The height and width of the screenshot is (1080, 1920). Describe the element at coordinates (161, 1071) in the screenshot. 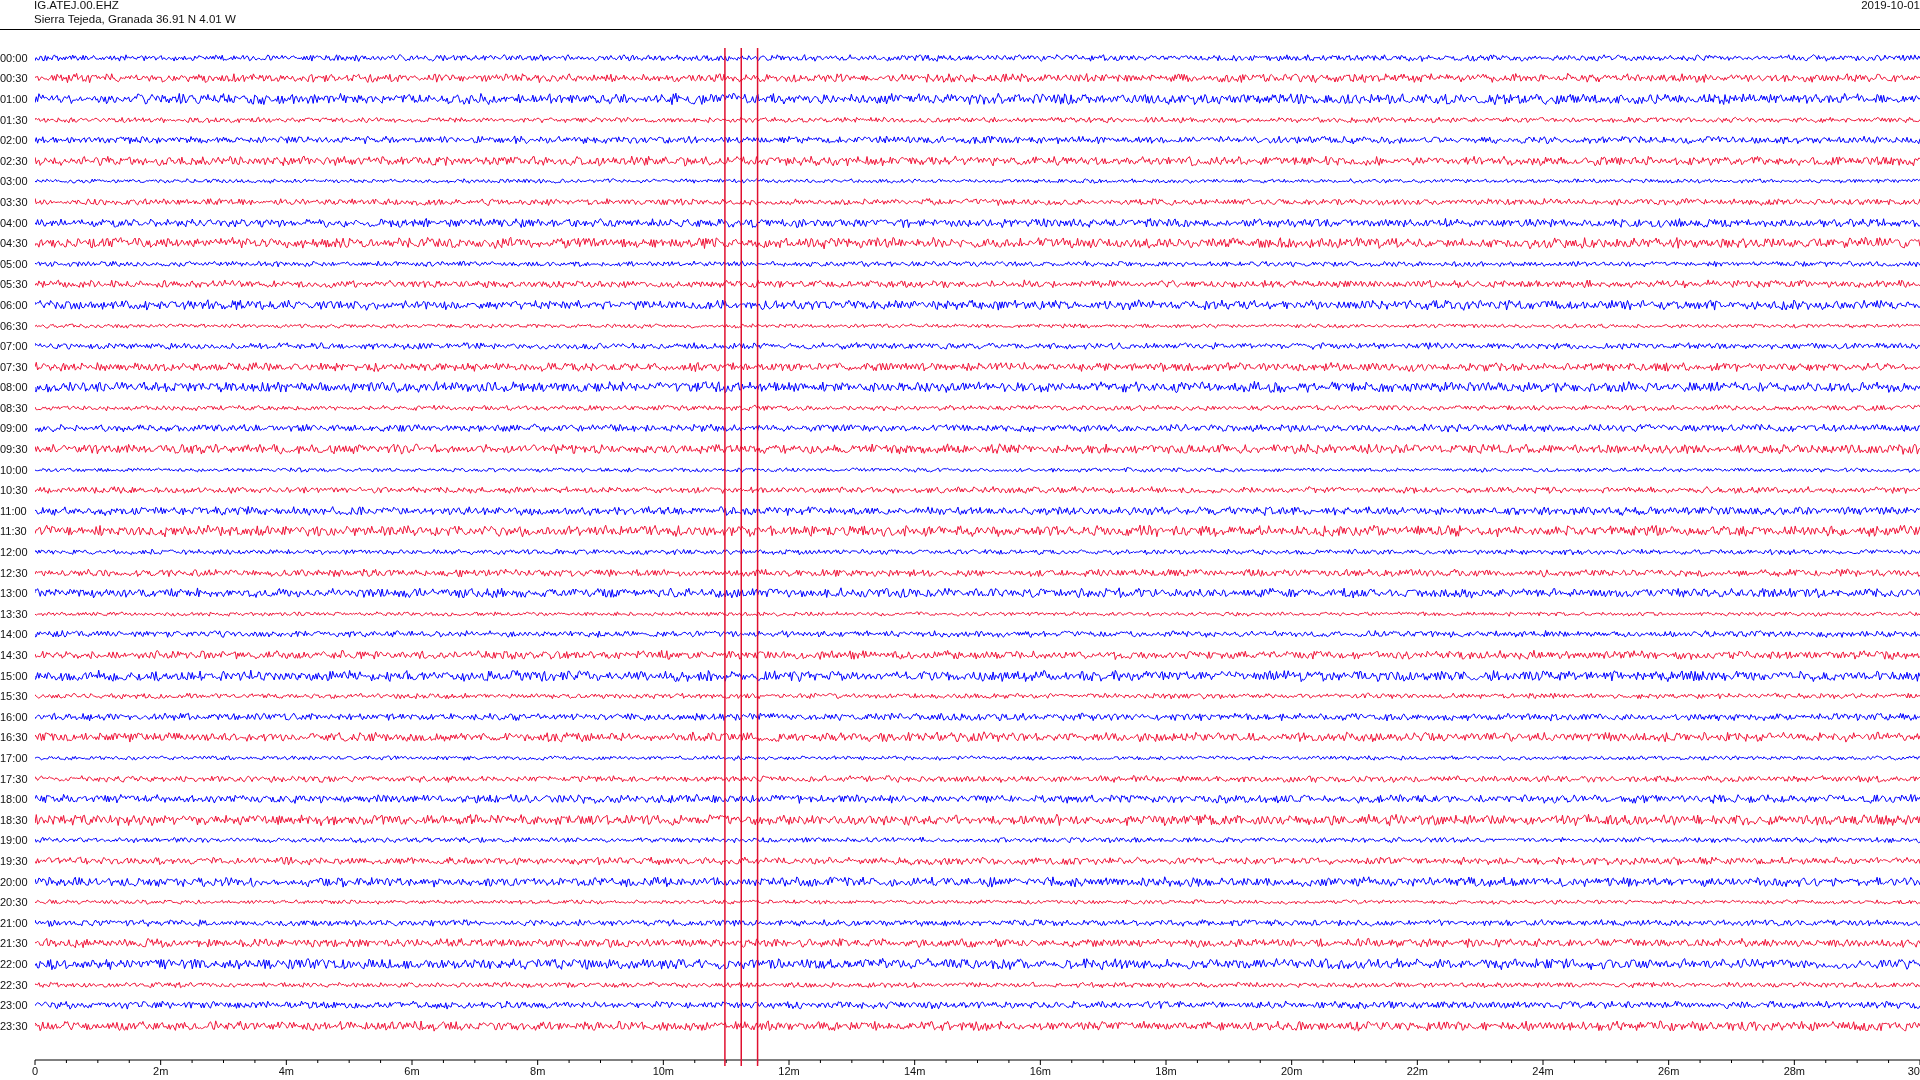

I see `axis-tick-label: 2m` at that location.